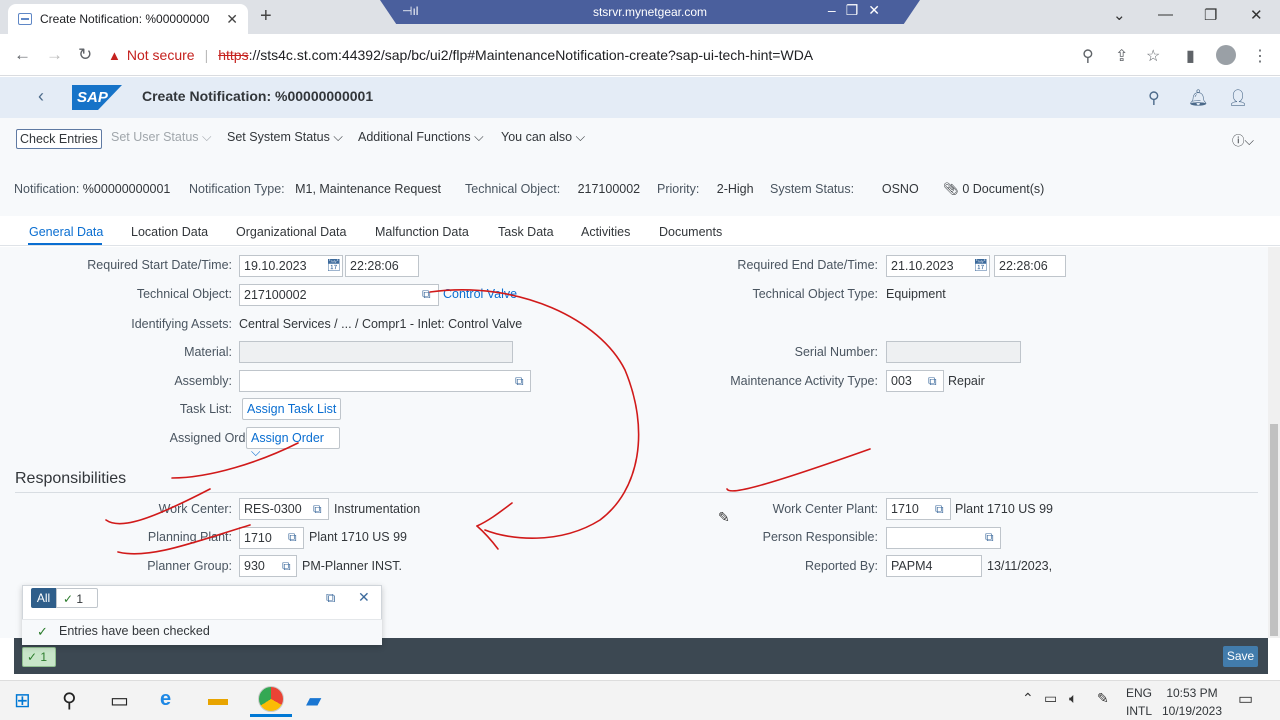 The image size is (1280, 720). Describe the element at coordinates (134, 631) in the screenshot. I see `message-text: Entries have been checked` at that location.